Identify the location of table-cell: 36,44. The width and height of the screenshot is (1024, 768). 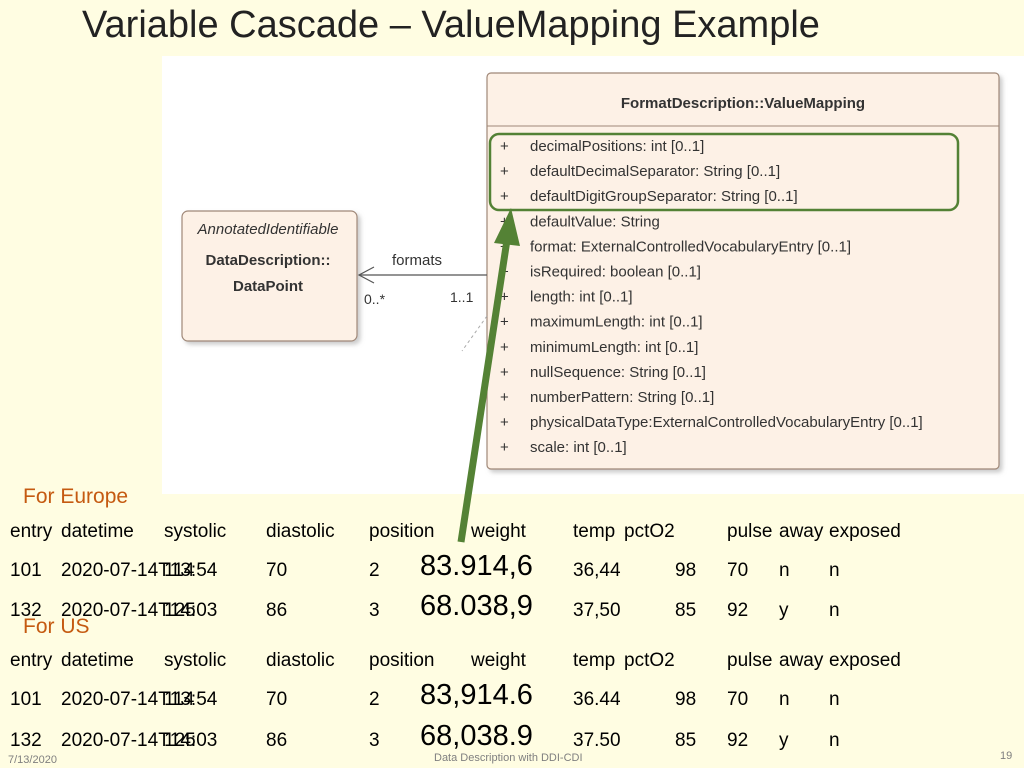
(597, 570).